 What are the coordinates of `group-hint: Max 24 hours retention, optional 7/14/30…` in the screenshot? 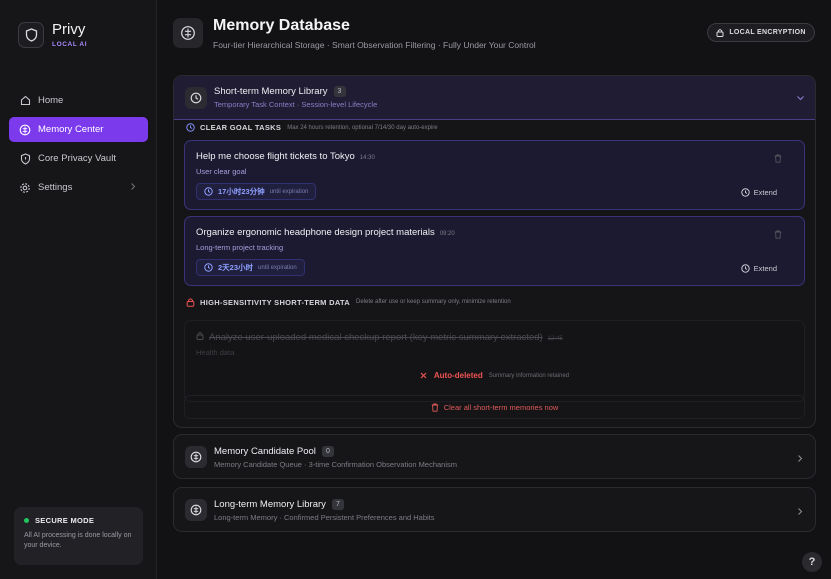 It's located at (362, 127).